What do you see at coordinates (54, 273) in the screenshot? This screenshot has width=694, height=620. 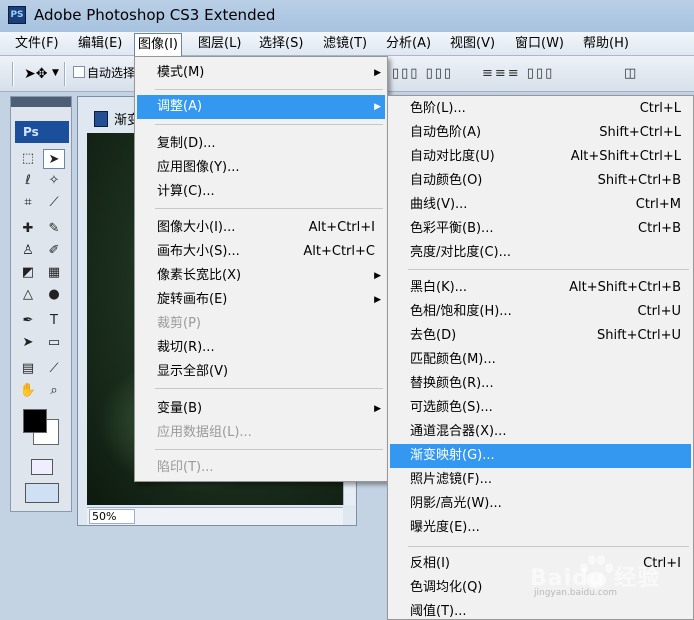 I see `gradient-tool-icon: ▦` at bounding box center [54, 273].